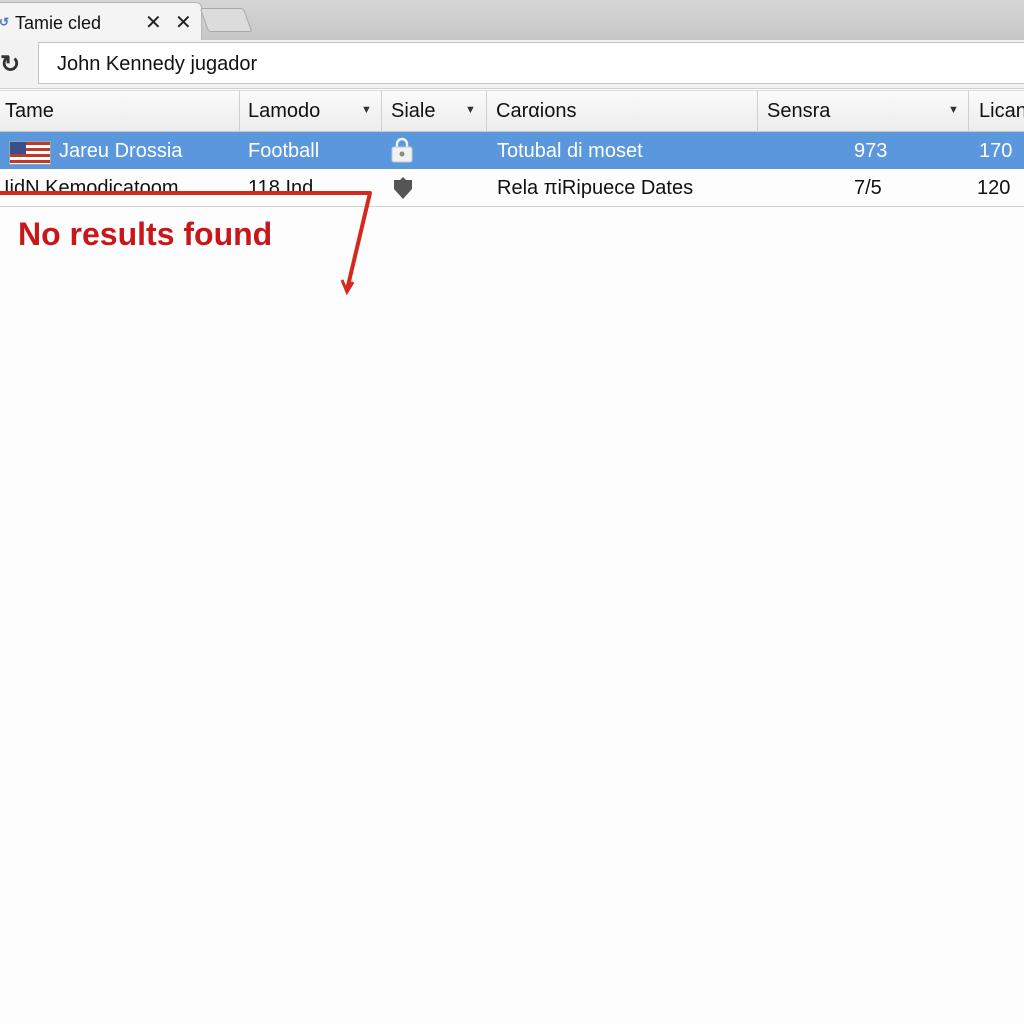 This screenshot has width=1024, height=1024. What do you see at coordinates (10, 64) in the screenshot?
I see `reload-icon: ↻` at bounding box center [10, 64].